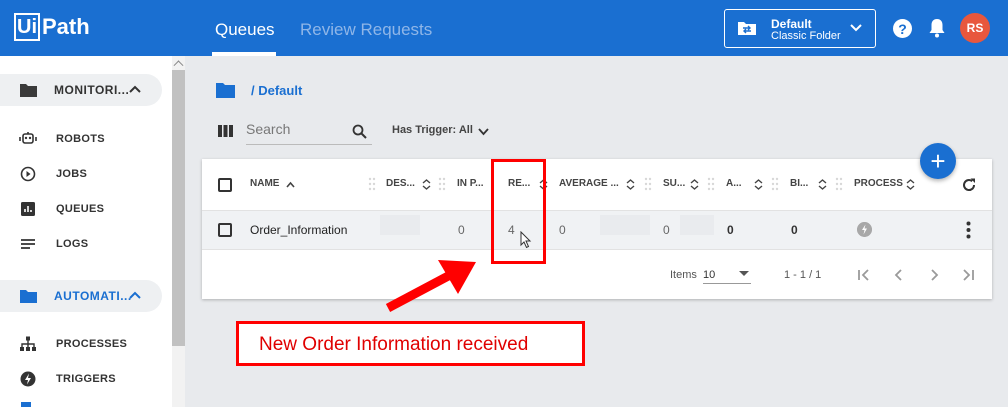 This screenshot has width=1008, height=407. I want to click on sidebar-item-robots: ROBOTS, so click(82, 139).